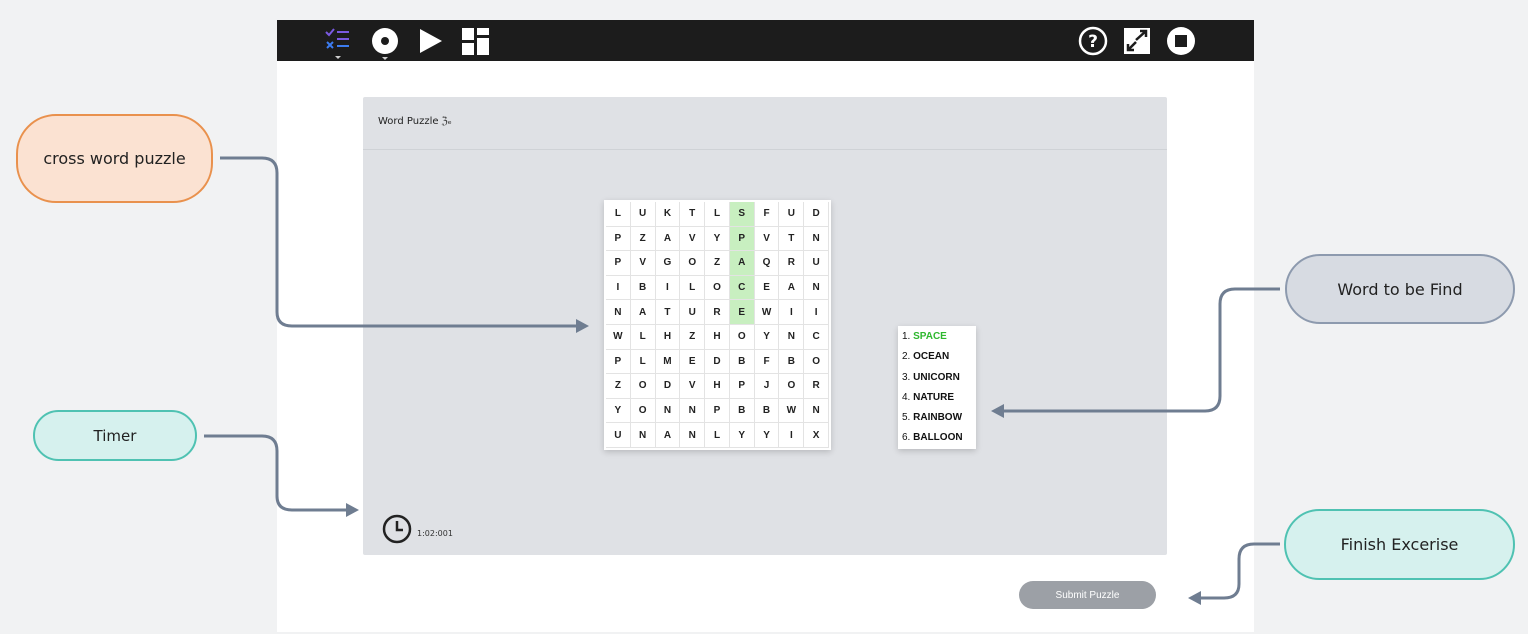  I want to click on annotation-timer: Timer, so click(115, 435).